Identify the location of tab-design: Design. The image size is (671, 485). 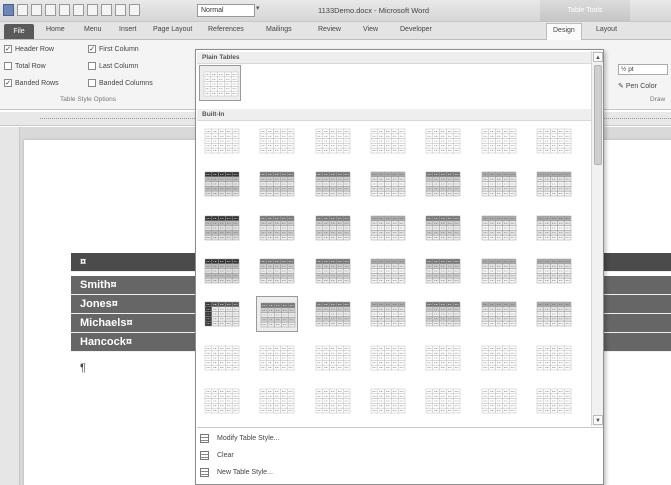
(564, 31).